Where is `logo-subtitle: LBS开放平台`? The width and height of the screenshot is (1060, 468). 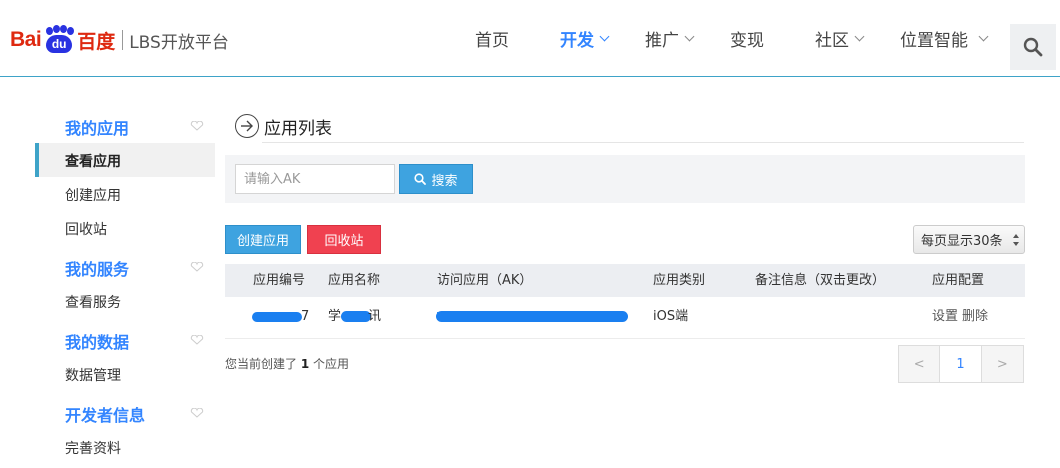 logo-subtitle: LBS开放平台 is located at coordinates (179, 42).